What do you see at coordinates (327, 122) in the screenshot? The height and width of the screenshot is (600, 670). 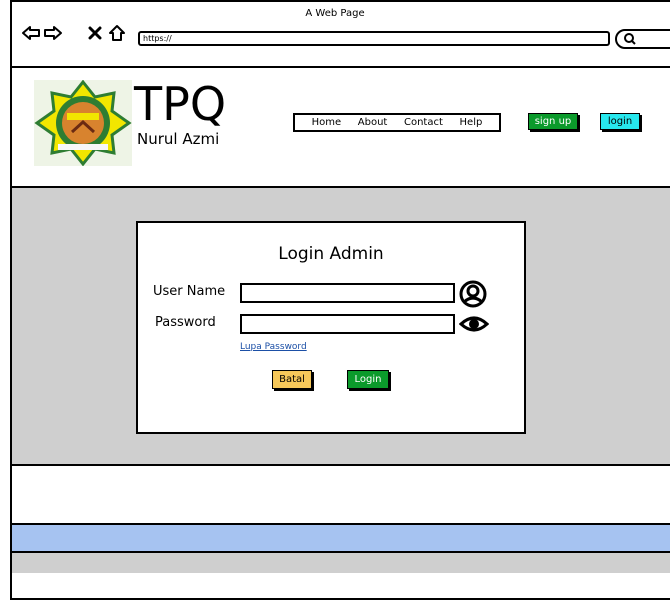 I see `nav-item-home: Home` at bounding box center [327, 122].